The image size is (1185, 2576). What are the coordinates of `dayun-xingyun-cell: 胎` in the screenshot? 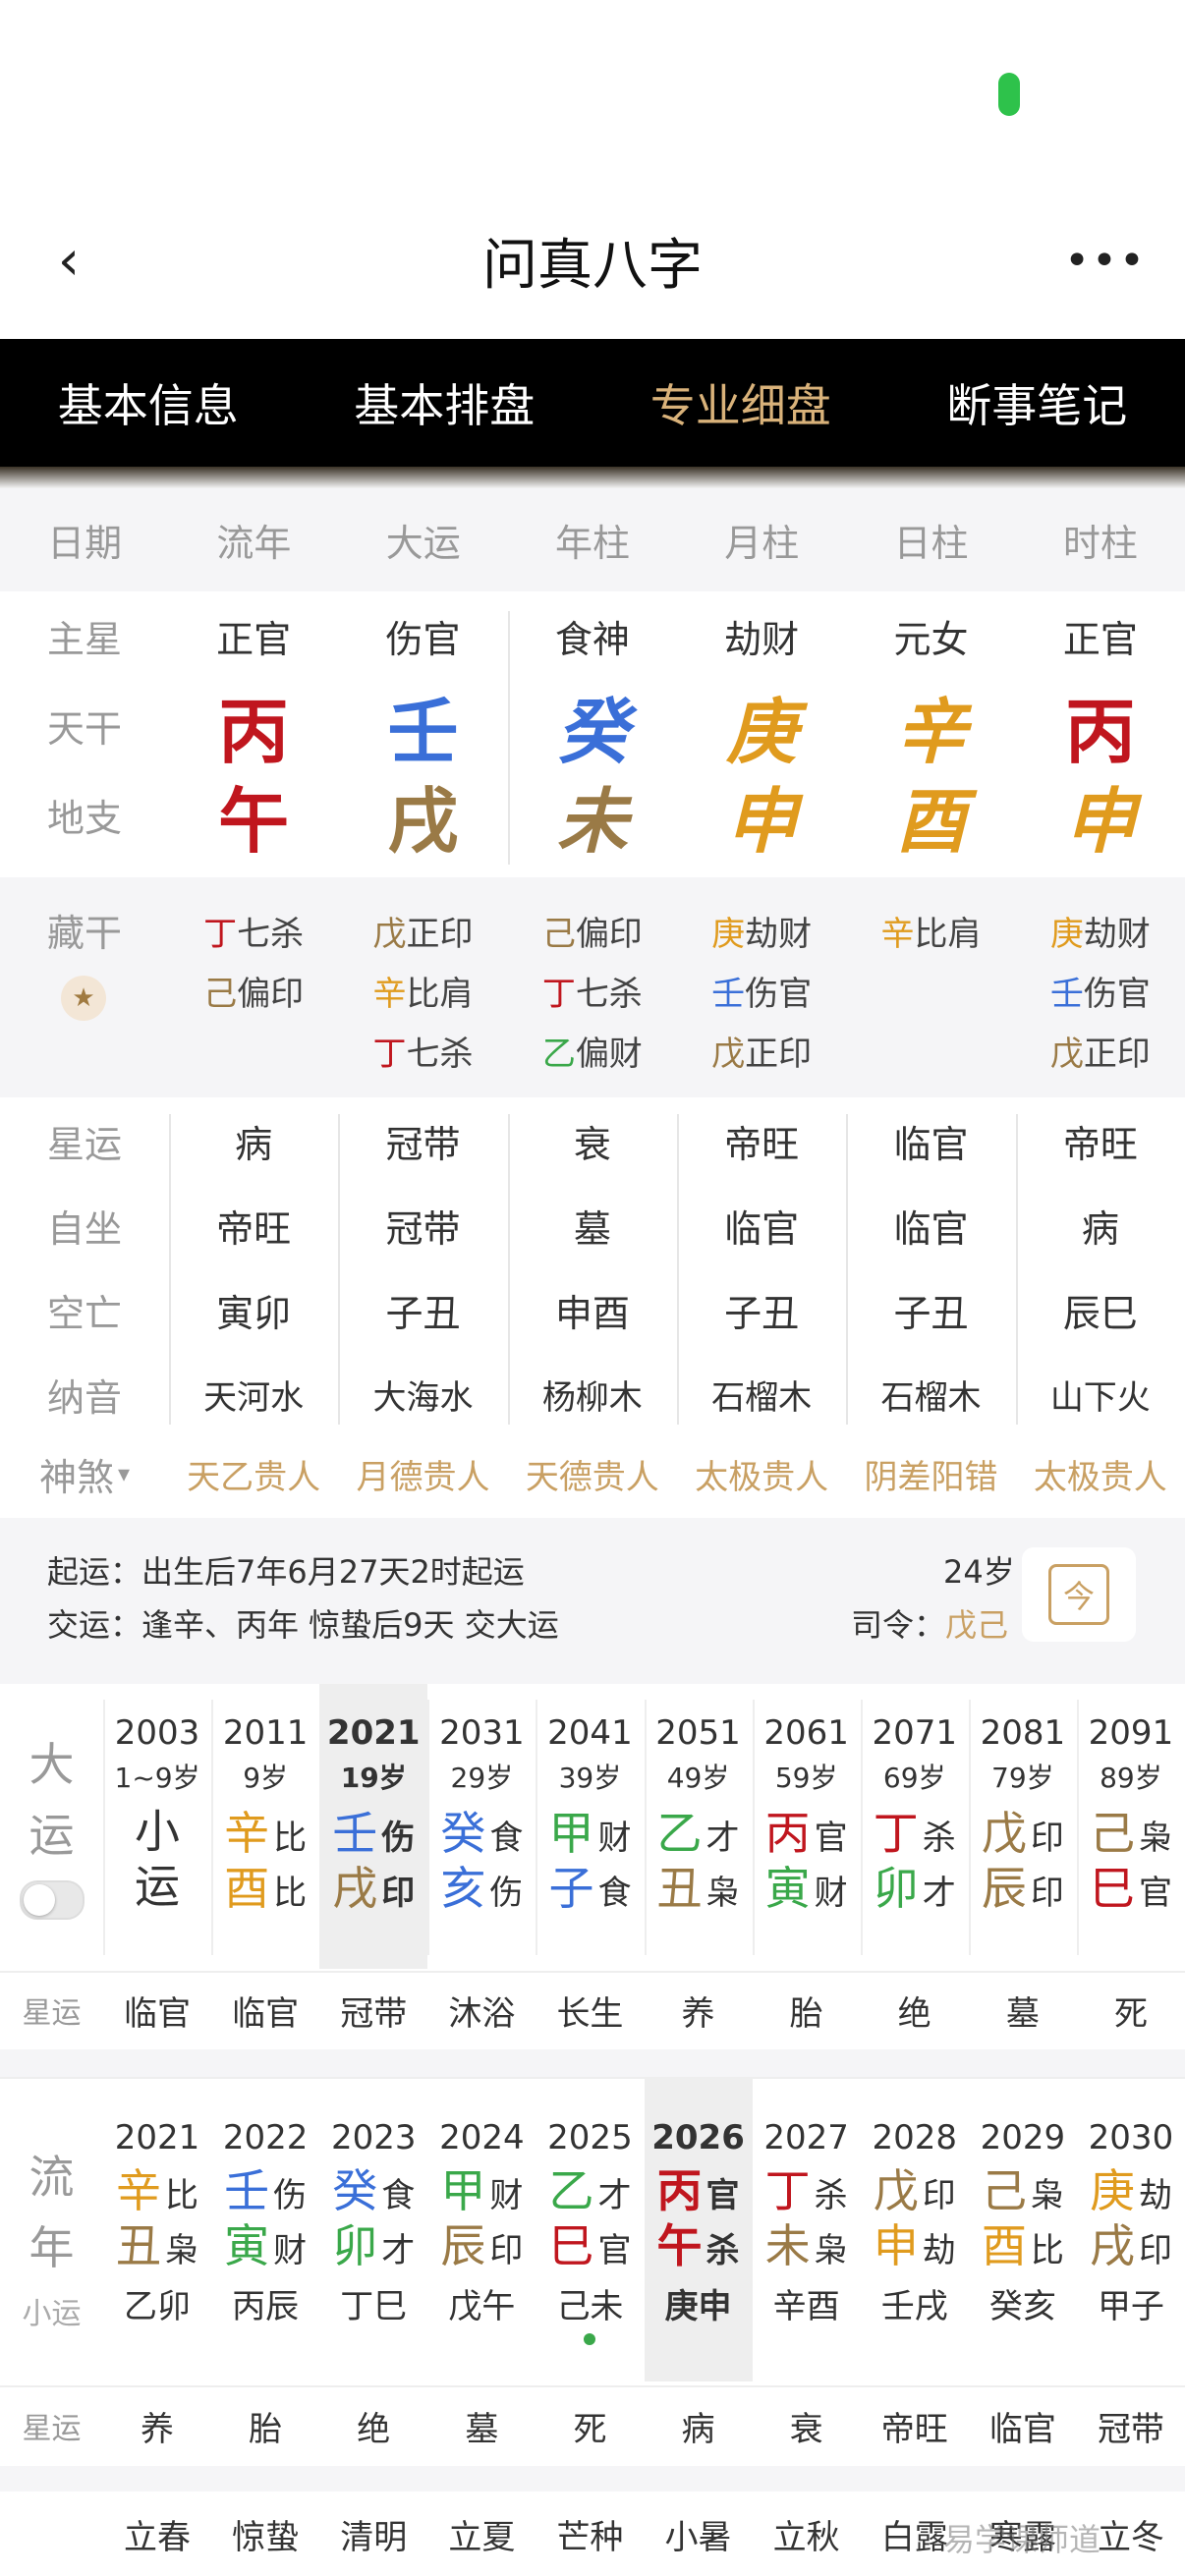 It's located at (806, 2013).